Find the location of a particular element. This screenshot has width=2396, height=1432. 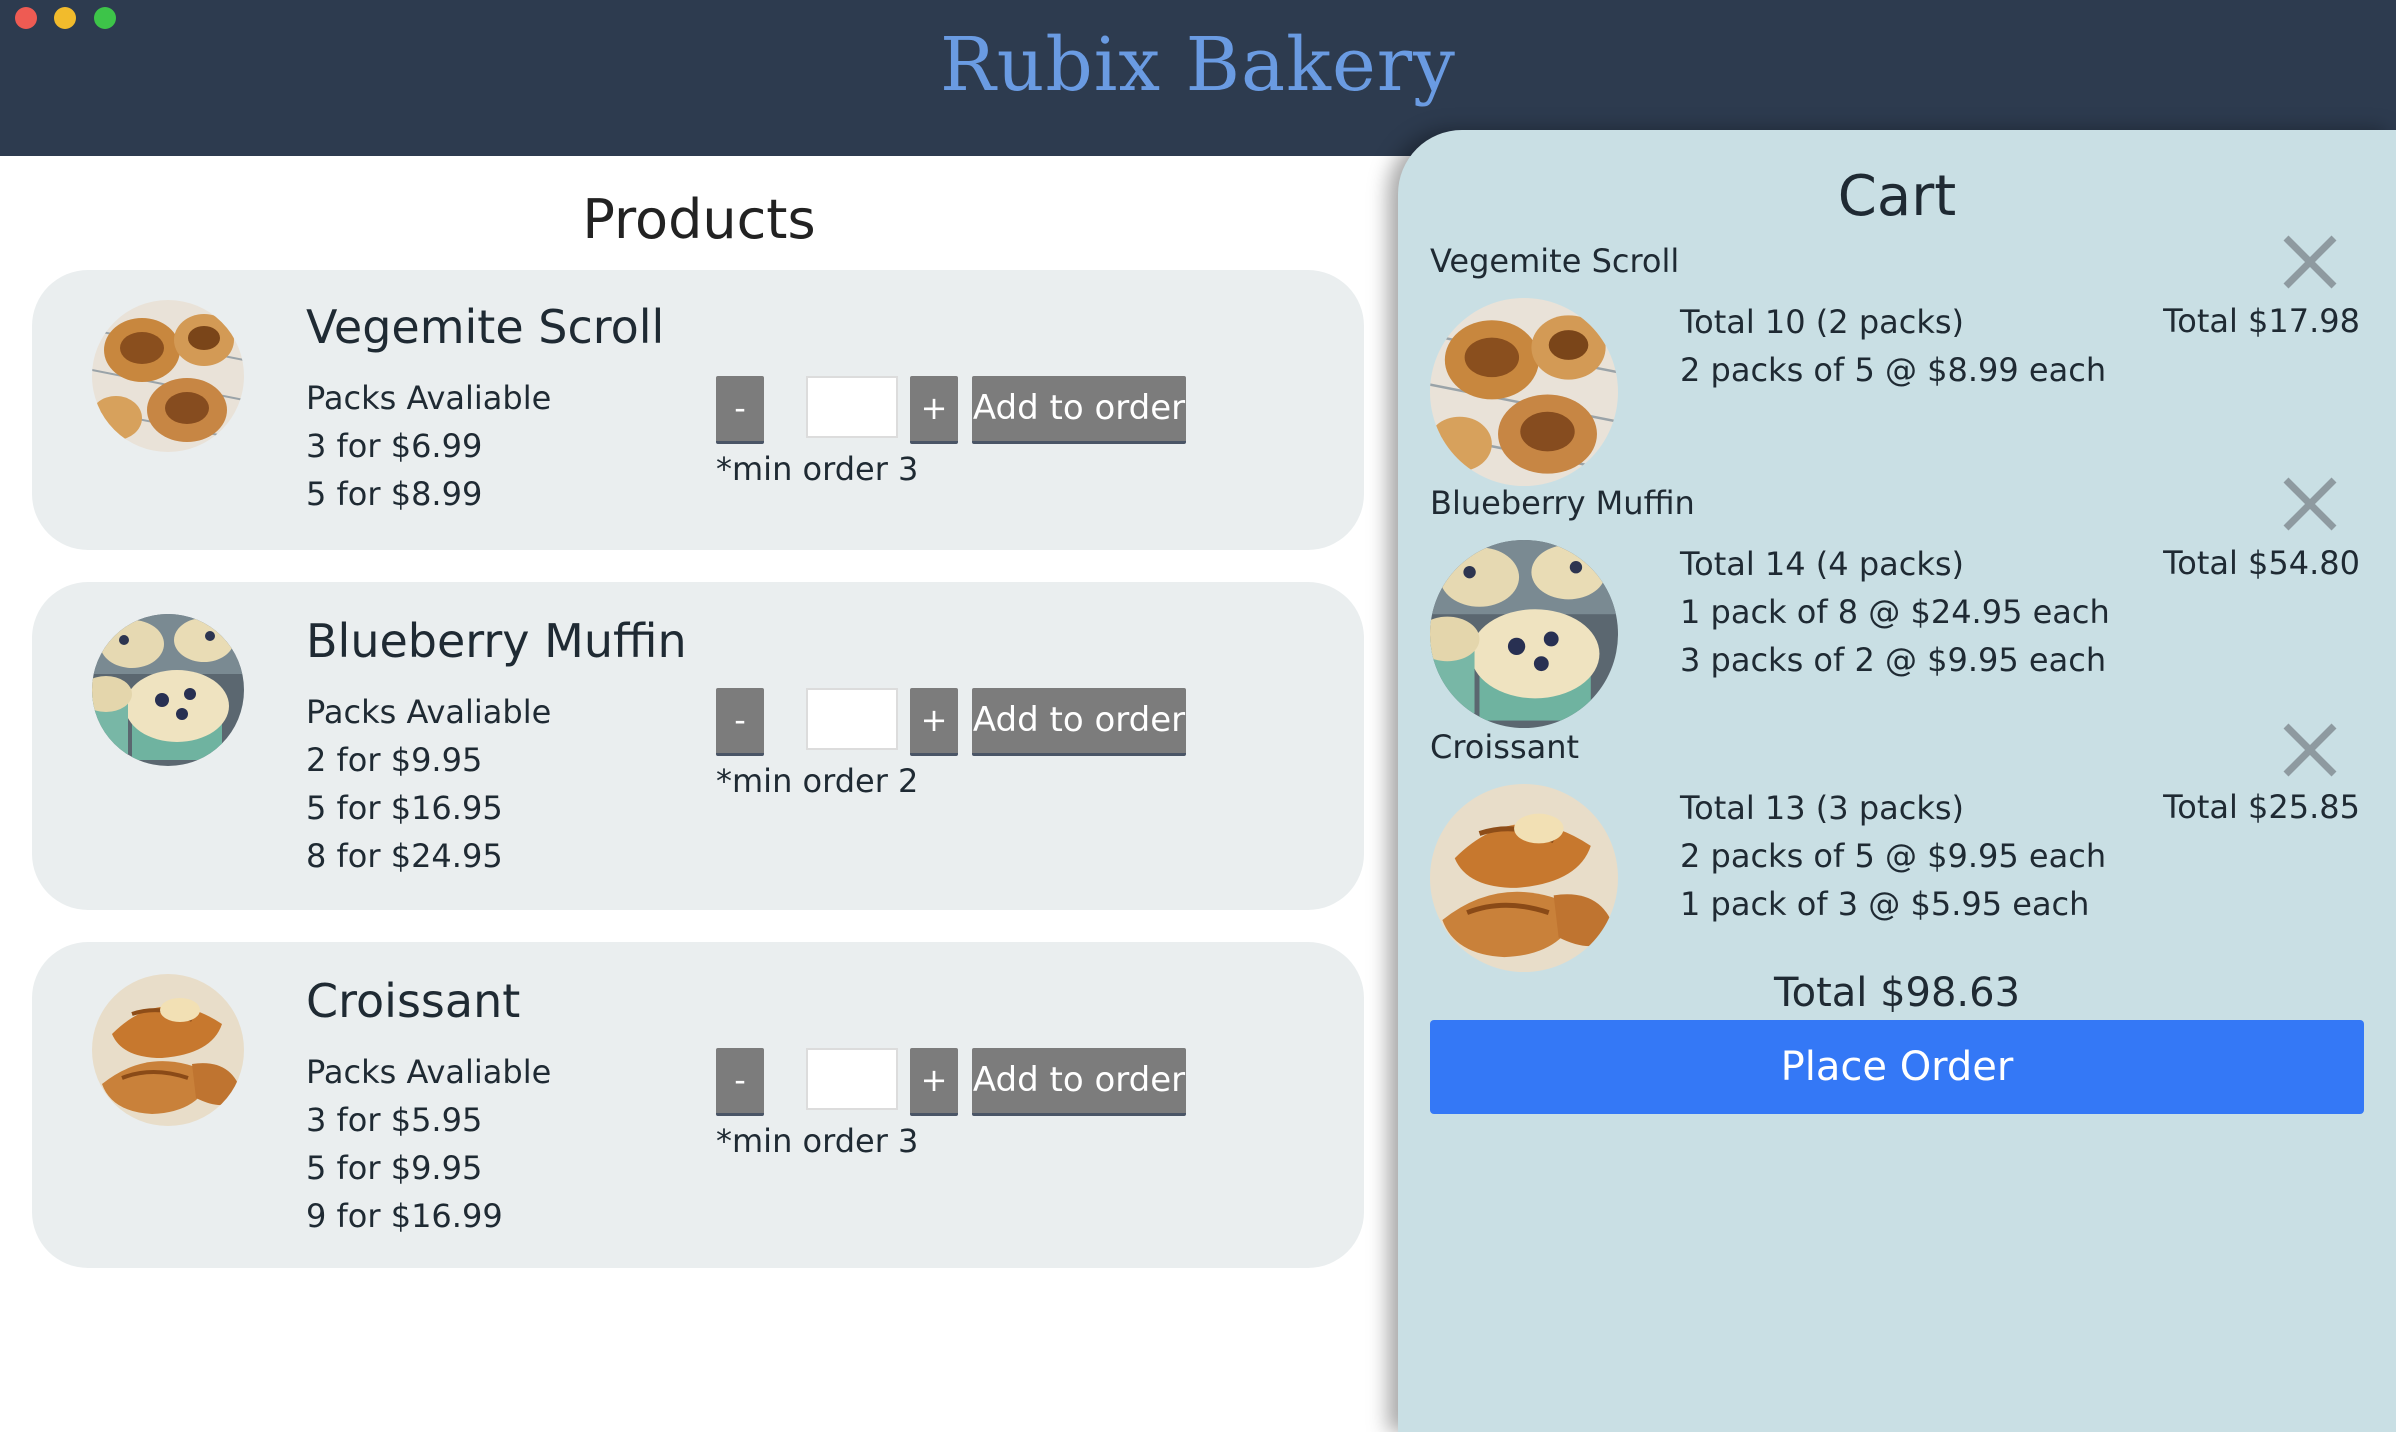

app-title: Rubix Bakery is located at coordinates (1198, 65).